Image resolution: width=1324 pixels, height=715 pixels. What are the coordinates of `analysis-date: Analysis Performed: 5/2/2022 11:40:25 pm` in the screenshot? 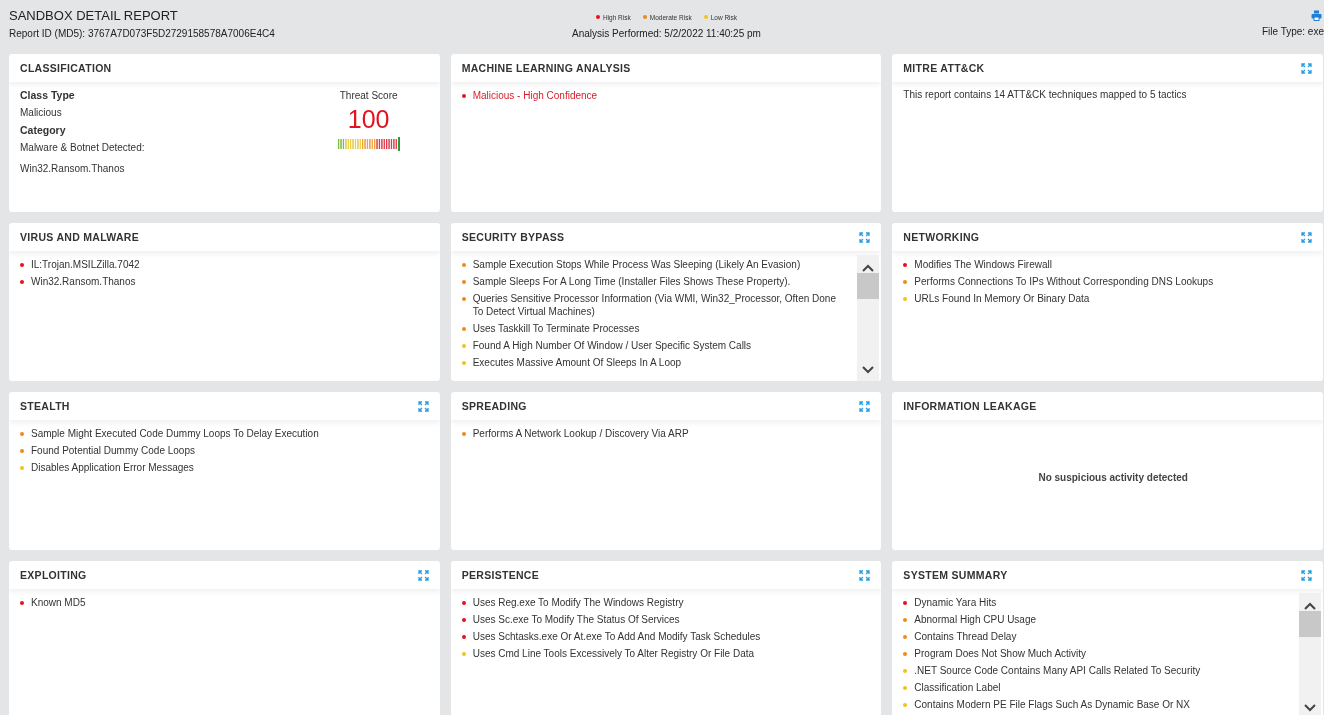 It's located at (666, 33).